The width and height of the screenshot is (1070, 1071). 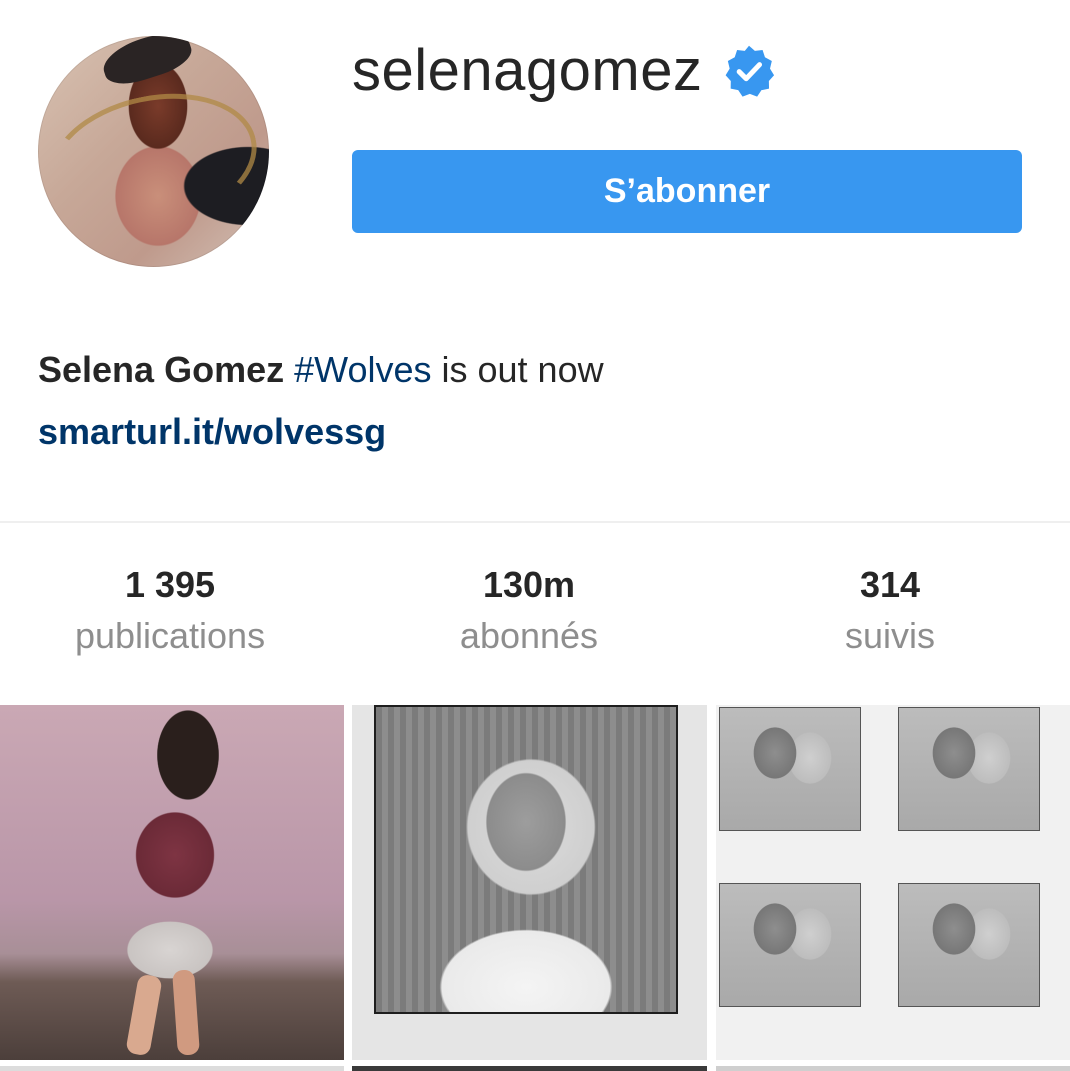 I want to click on follow-button: S’abonner, so click(x=687, y=191).